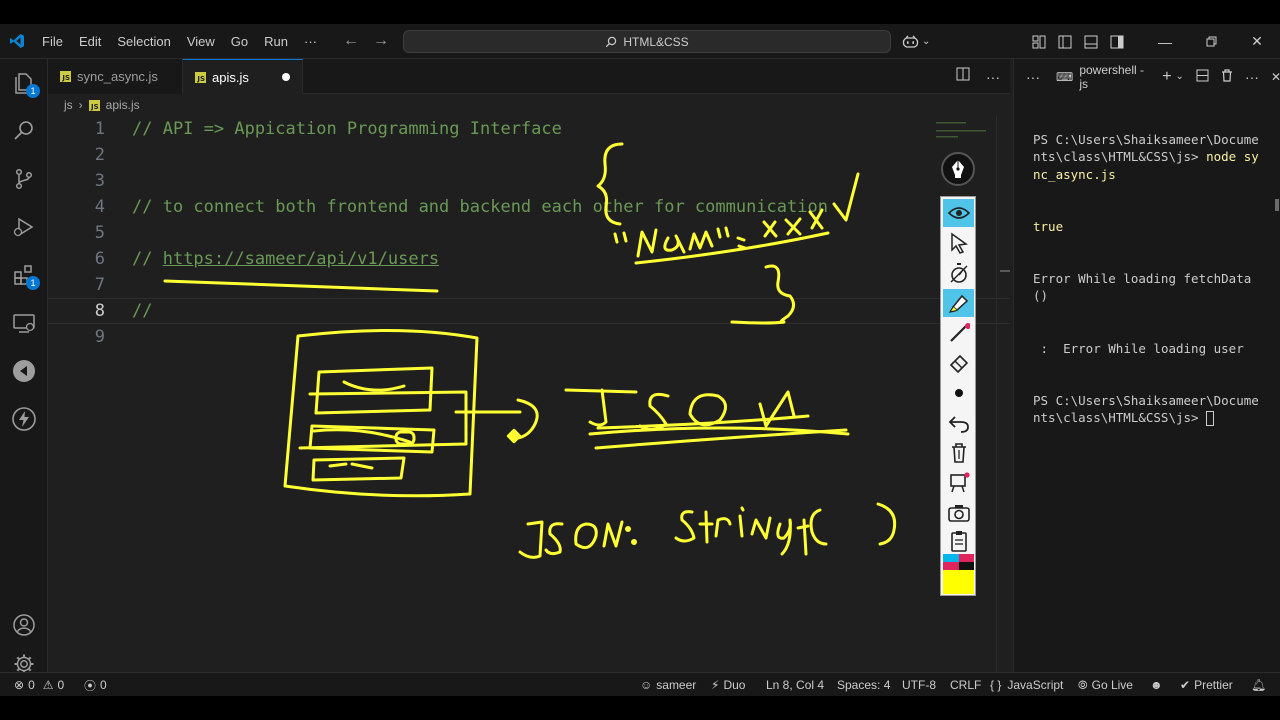 This screenshot has height=720, width=1280. Describe the element at coordinates (958, 483) in the screenshot. I see `whiteboard-icon` at that location.